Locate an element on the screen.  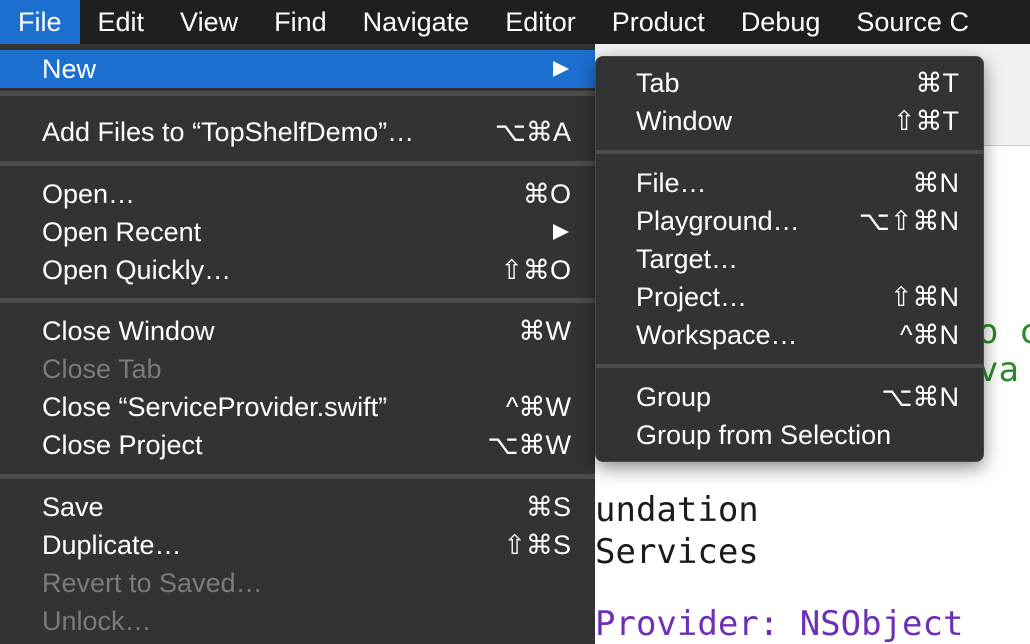
menu-item-shortcut: ^⌘N is located at coordinates (929, 335).